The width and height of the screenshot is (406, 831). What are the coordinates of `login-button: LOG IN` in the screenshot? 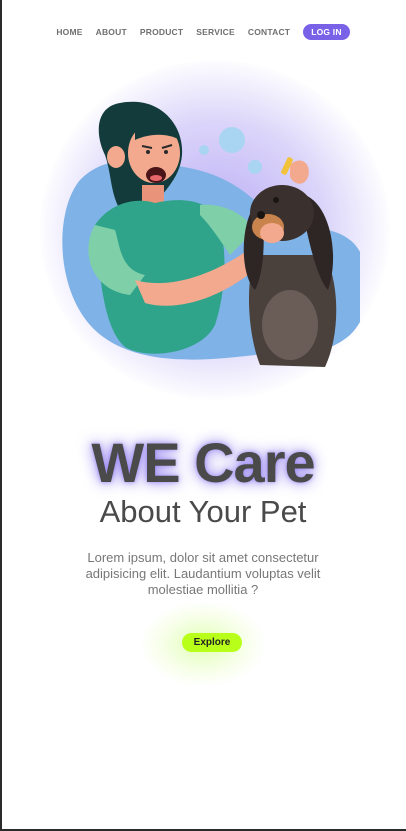 It's located at (326, 32).